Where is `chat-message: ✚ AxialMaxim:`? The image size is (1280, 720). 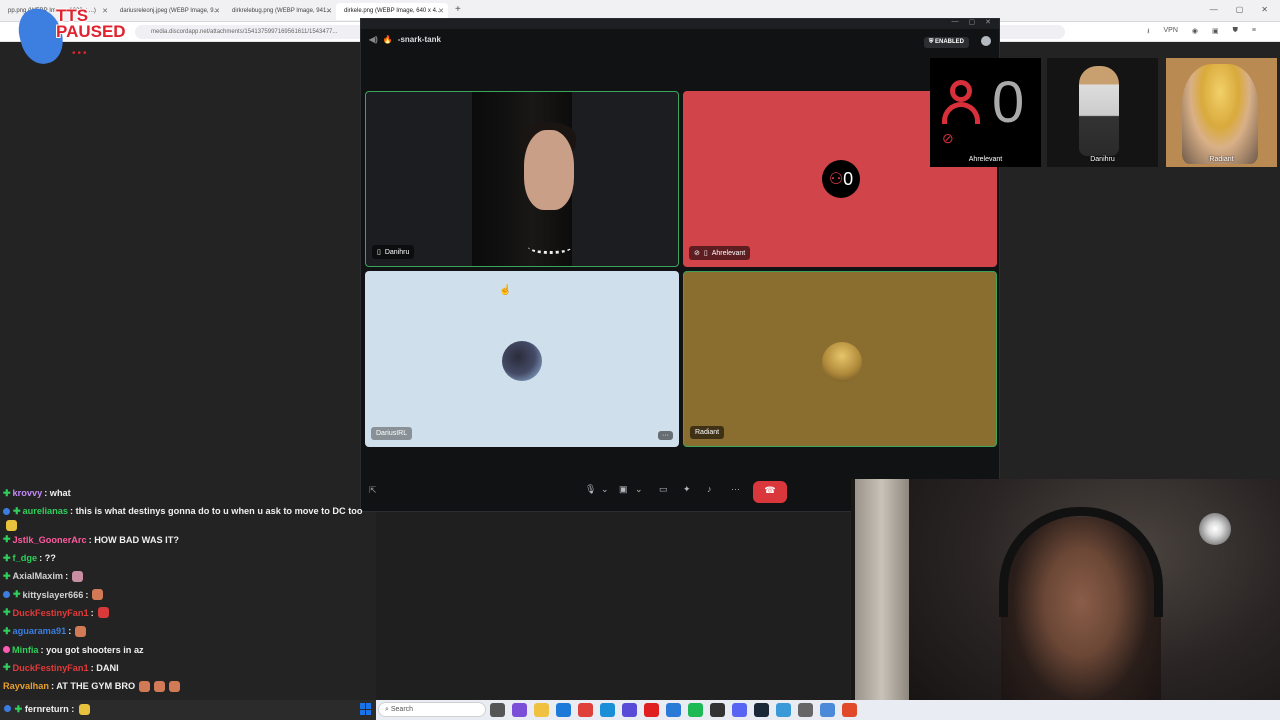
chat-message: ✚ AxialMaxim: is located at coordinates (188, 576).